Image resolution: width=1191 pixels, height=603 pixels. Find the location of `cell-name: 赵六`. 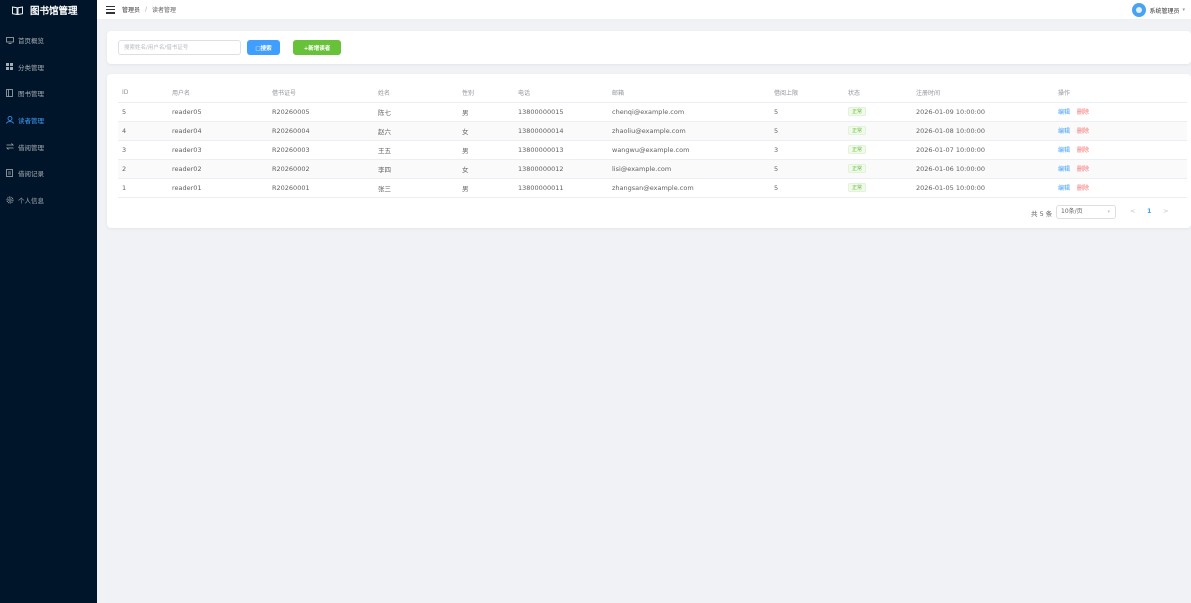

cell-name: 赵六 is located at coordinates (416, 131).